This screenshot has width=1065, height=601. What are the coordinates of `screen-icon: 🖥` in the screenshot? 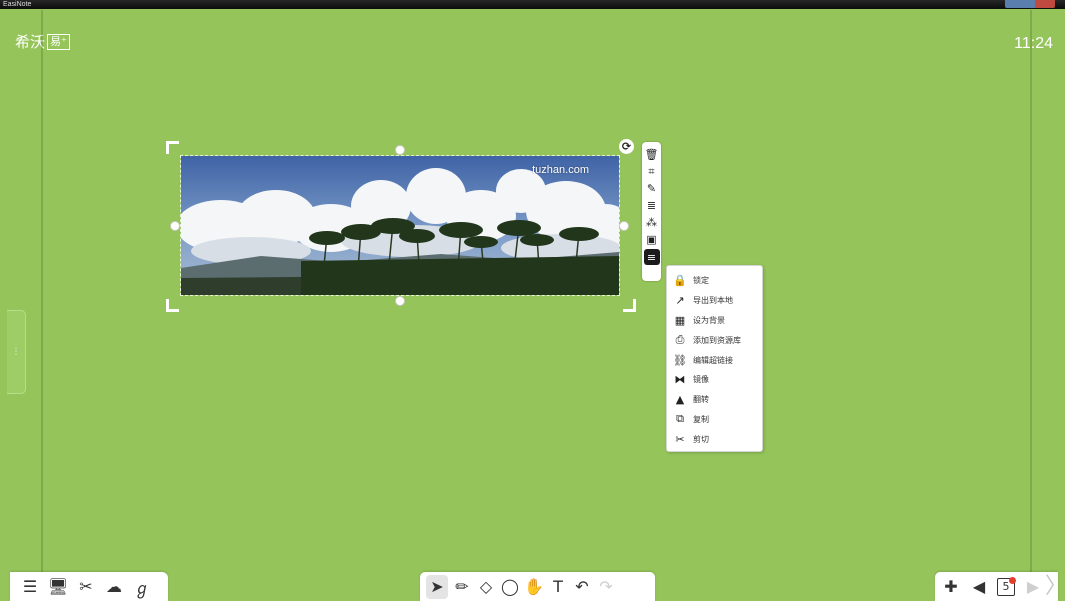 It's located at (58, 587).